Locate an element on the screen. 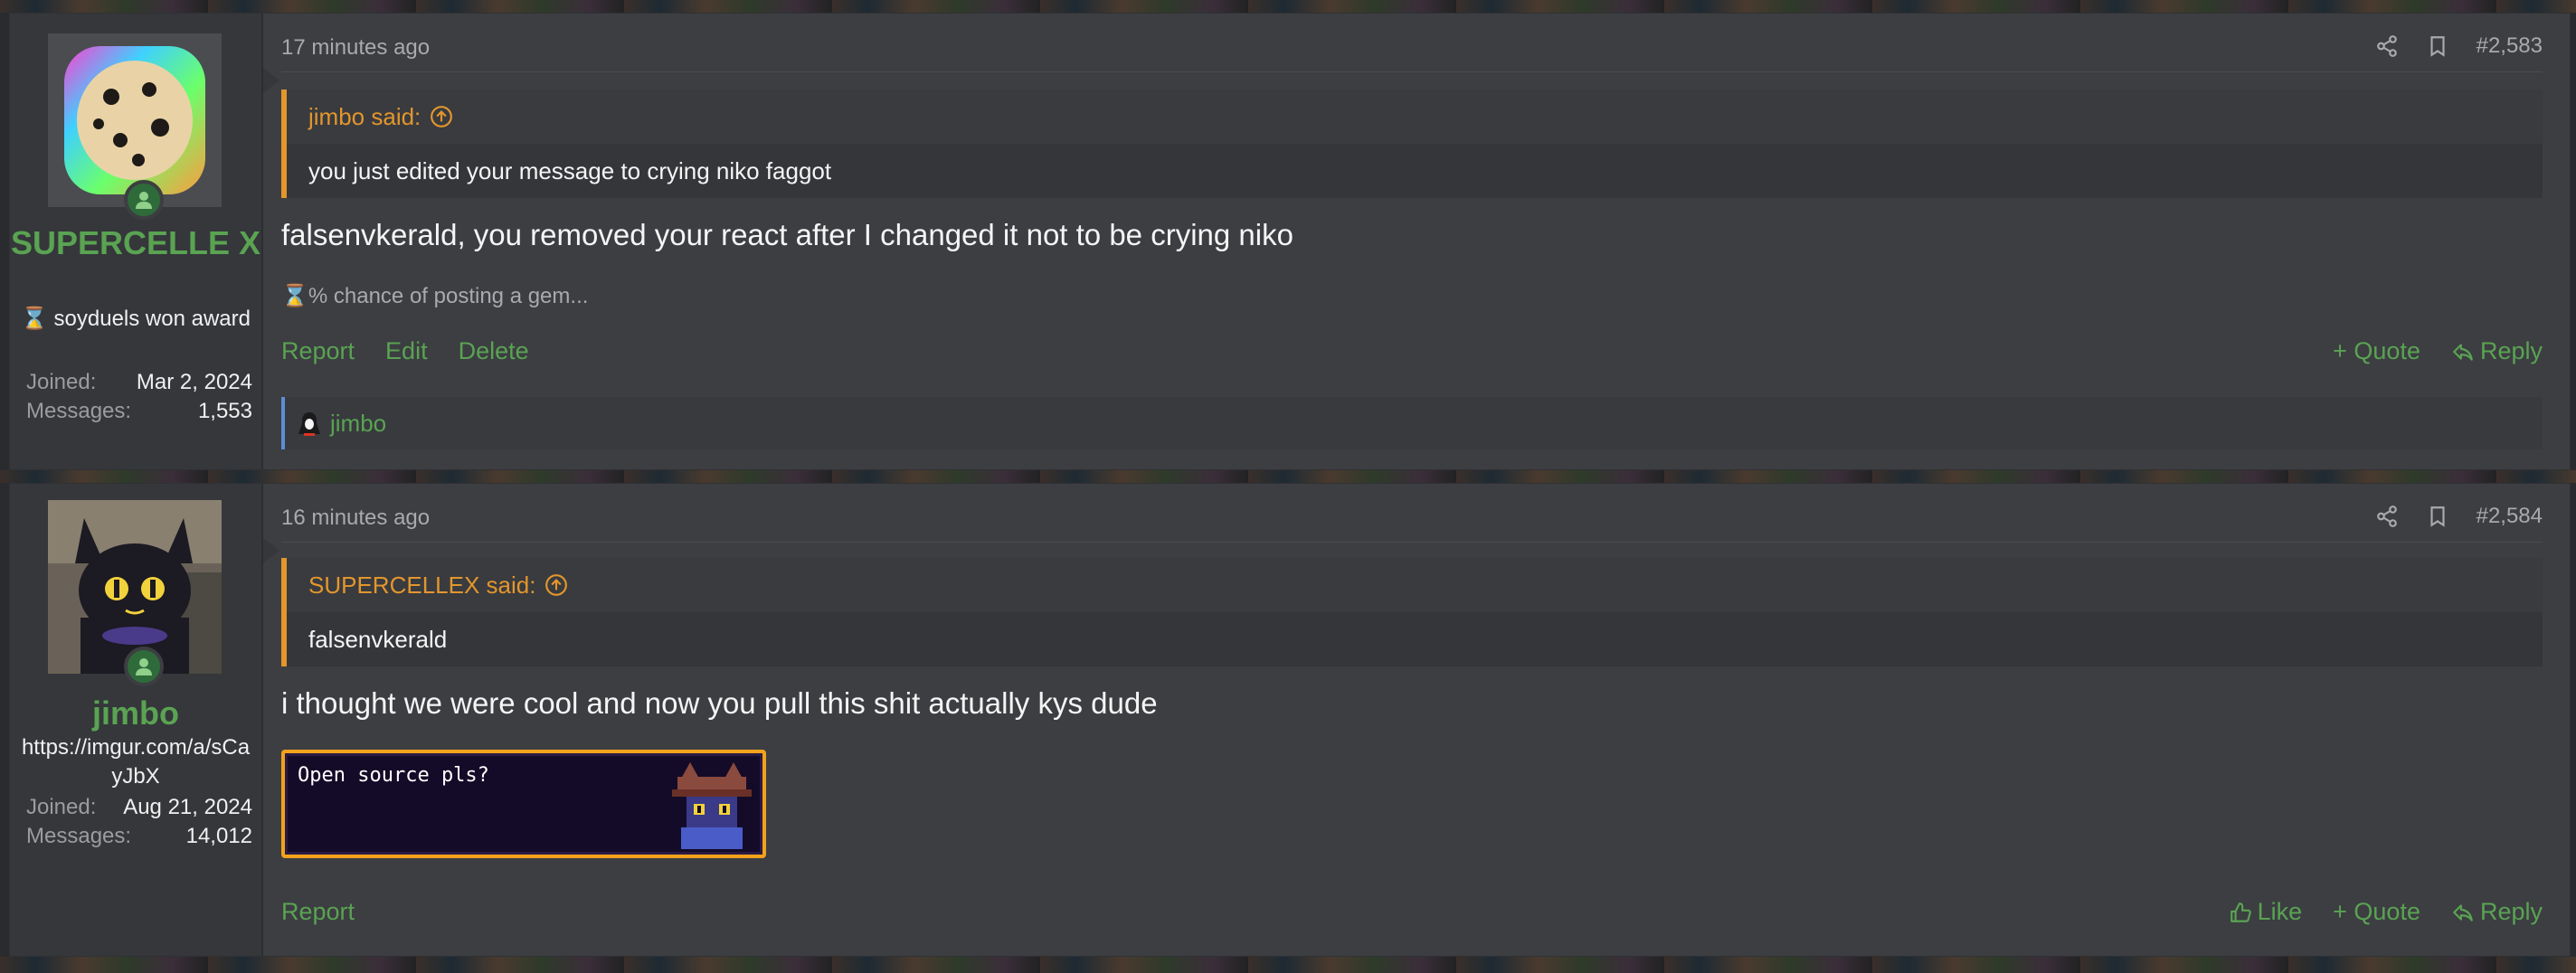 The height and width of the screenshot is (973, 2576). quote-block: SUPERCELLEX said: falsenvkerald is located at coordinates (1412, 612).